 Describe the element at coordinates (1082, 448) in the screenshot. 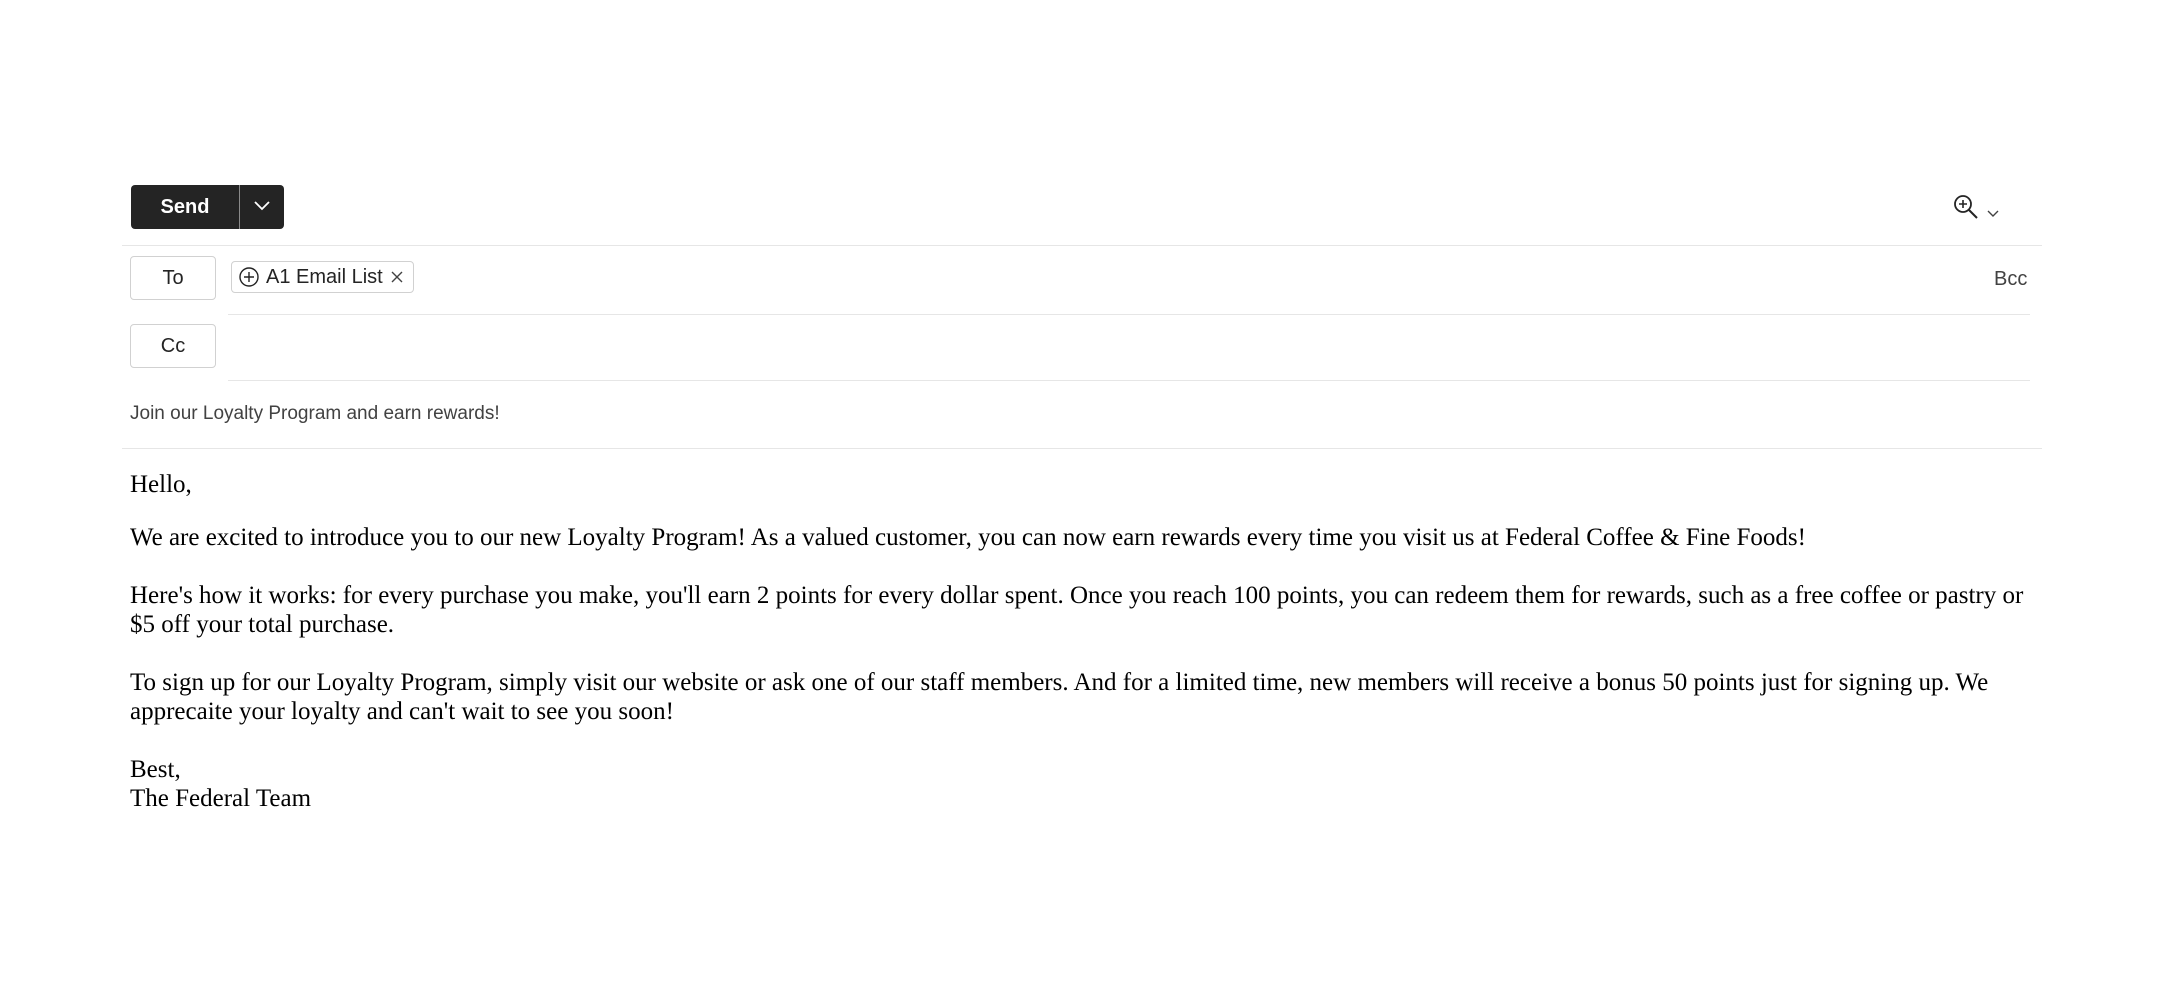

I see `subject-divider` at that location.